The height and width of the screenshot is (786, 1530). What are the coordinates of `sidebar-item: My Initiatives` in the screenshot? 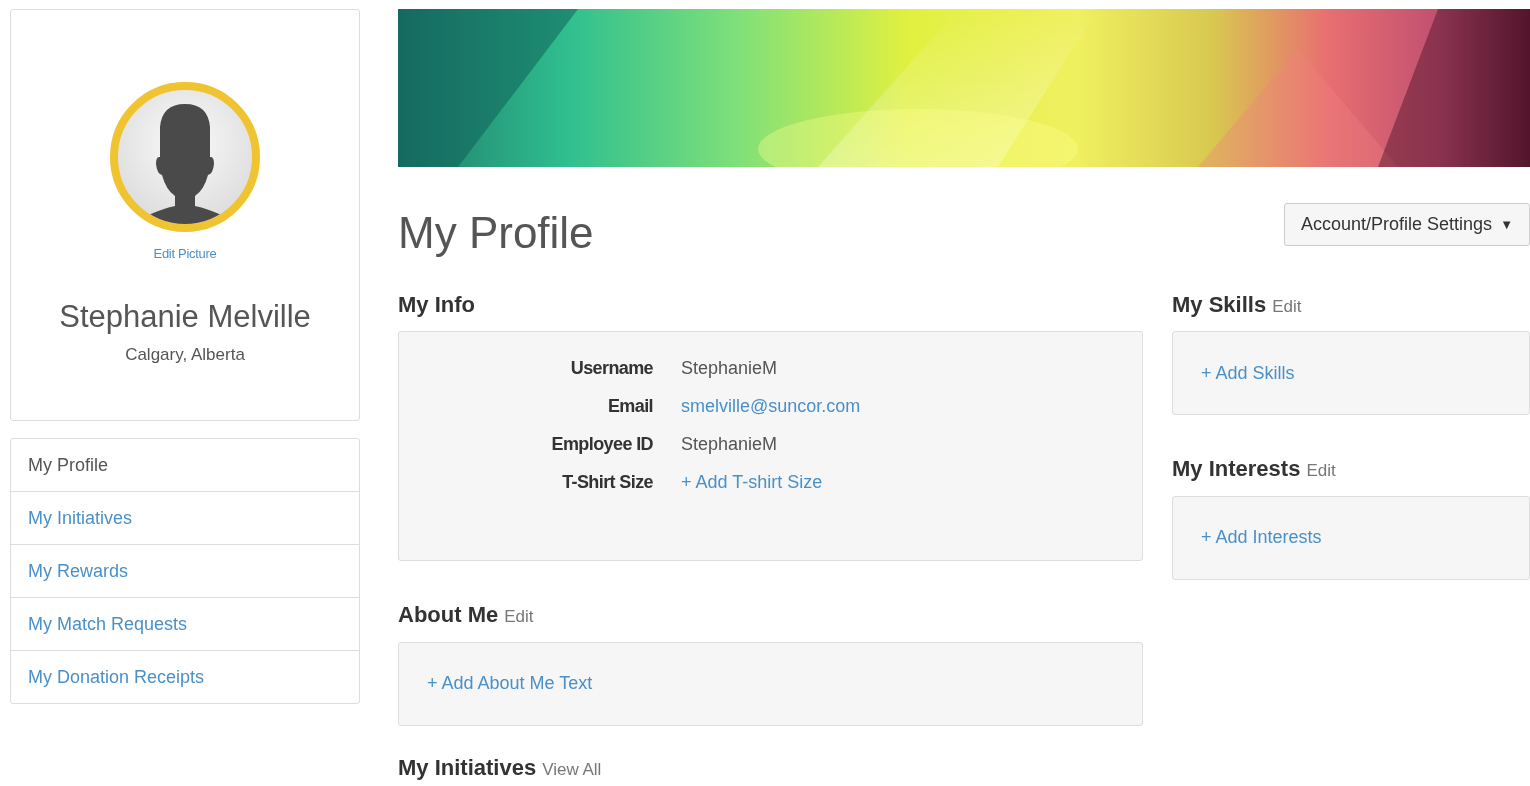 It's located at (185, 518).